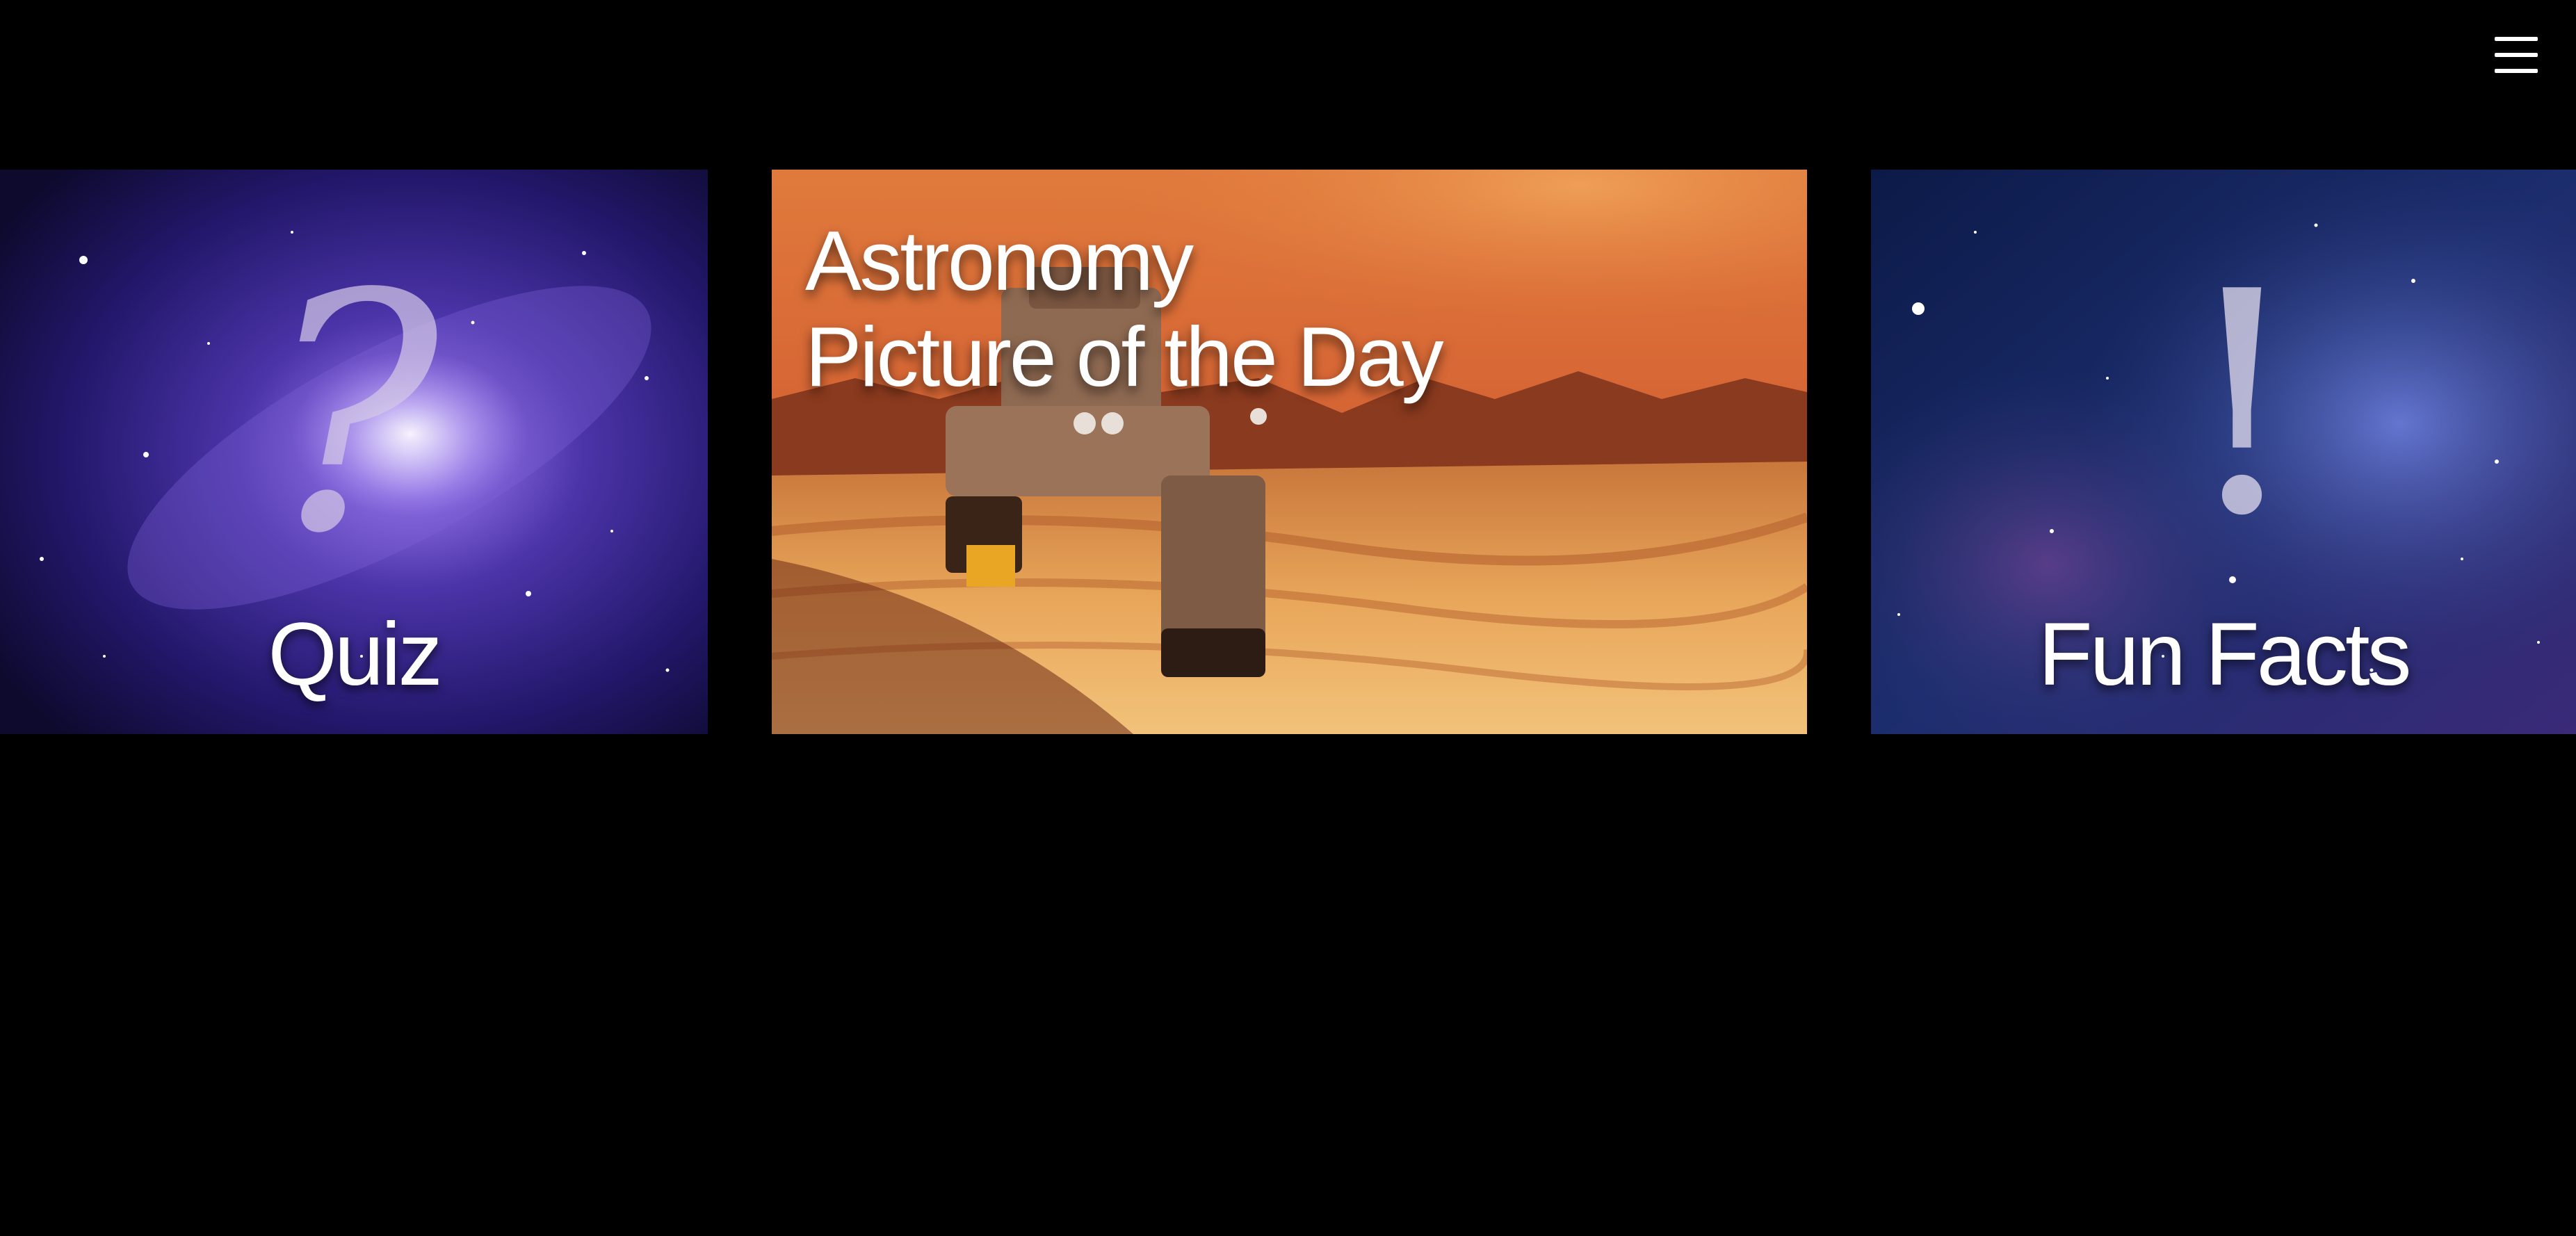 This screenshot has height=1236, width=2576. I want to click on exclamation-mark-icon: !, so click(2241, 405).